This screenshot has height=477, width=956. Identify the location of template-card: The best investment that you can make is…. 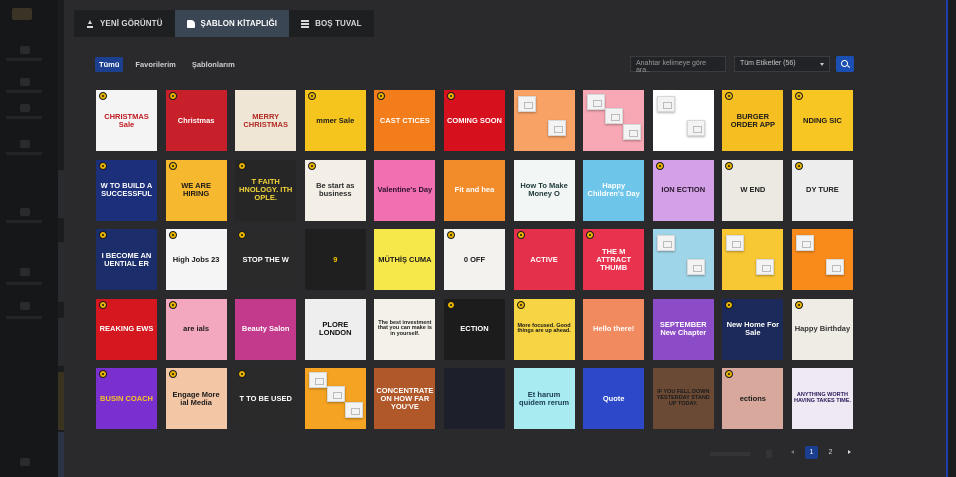
(405, 329).